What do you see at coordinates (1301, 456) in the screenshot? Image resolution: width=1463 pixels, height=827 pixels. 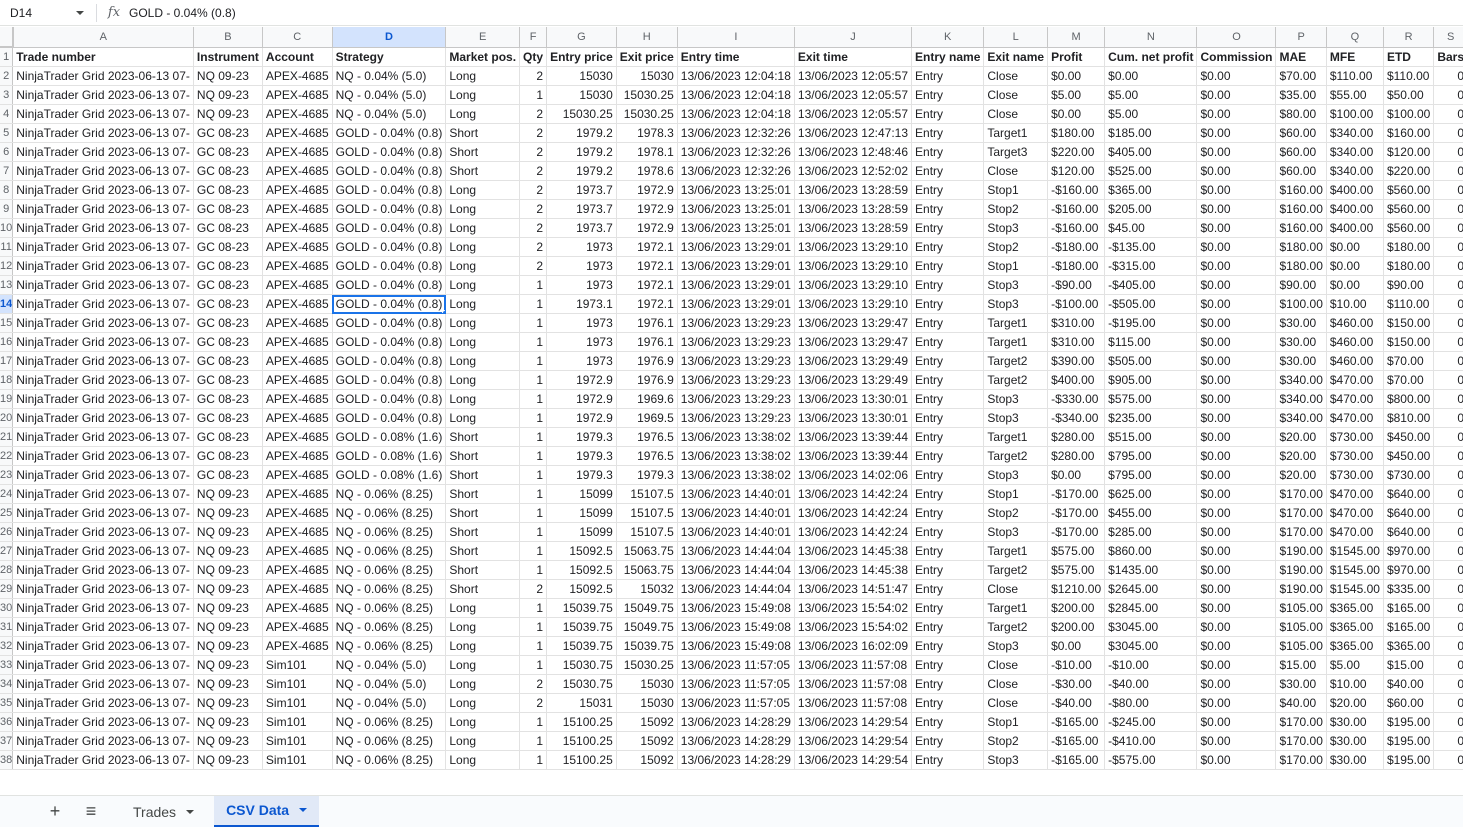 I see `cell: $20.00` at bounding box center [1301, 456].